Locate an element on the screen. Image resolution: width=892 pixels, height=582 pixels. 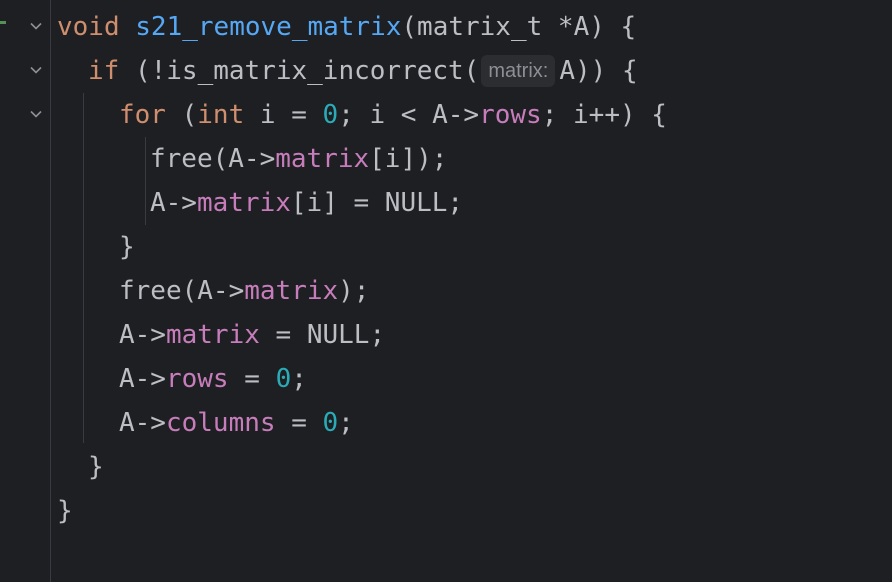
code-line: free(A->matrix); is located at coordinates (244, 291).